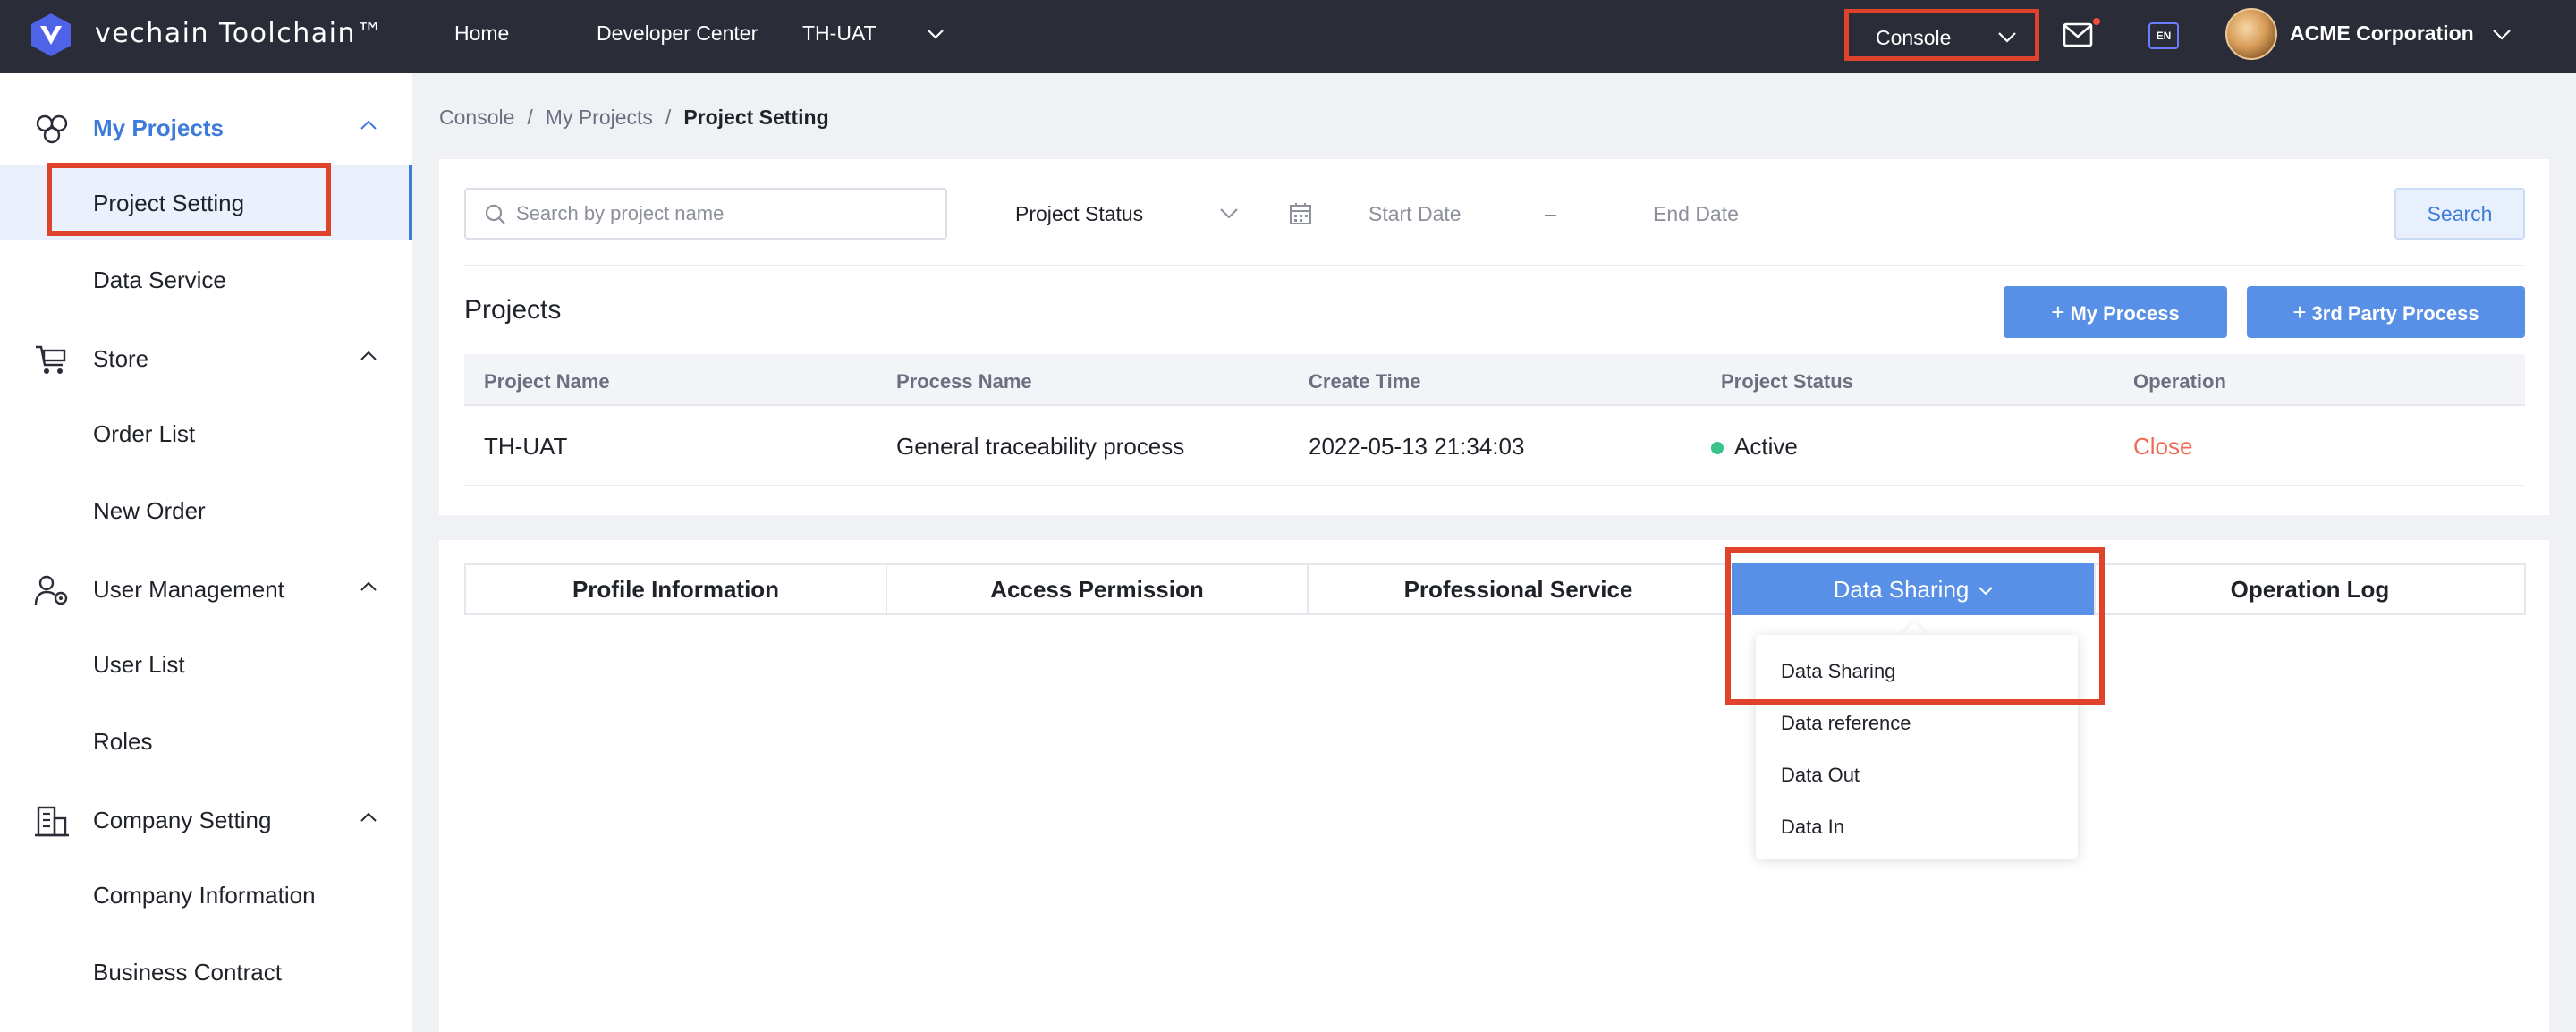  What do you see at coordinates (2163, 35) in the screenshot?
I see `language-switch-icon: EN` at bounding box center [2163, 35].